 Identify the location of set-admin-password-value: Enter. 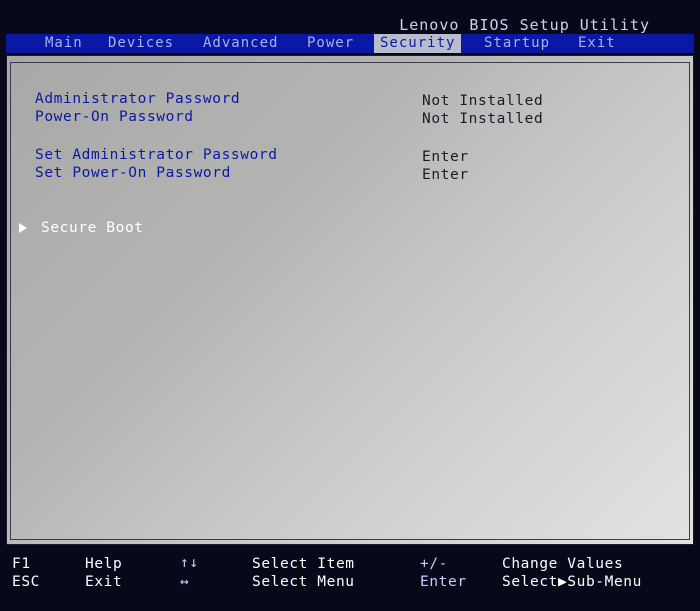
(445, 157).